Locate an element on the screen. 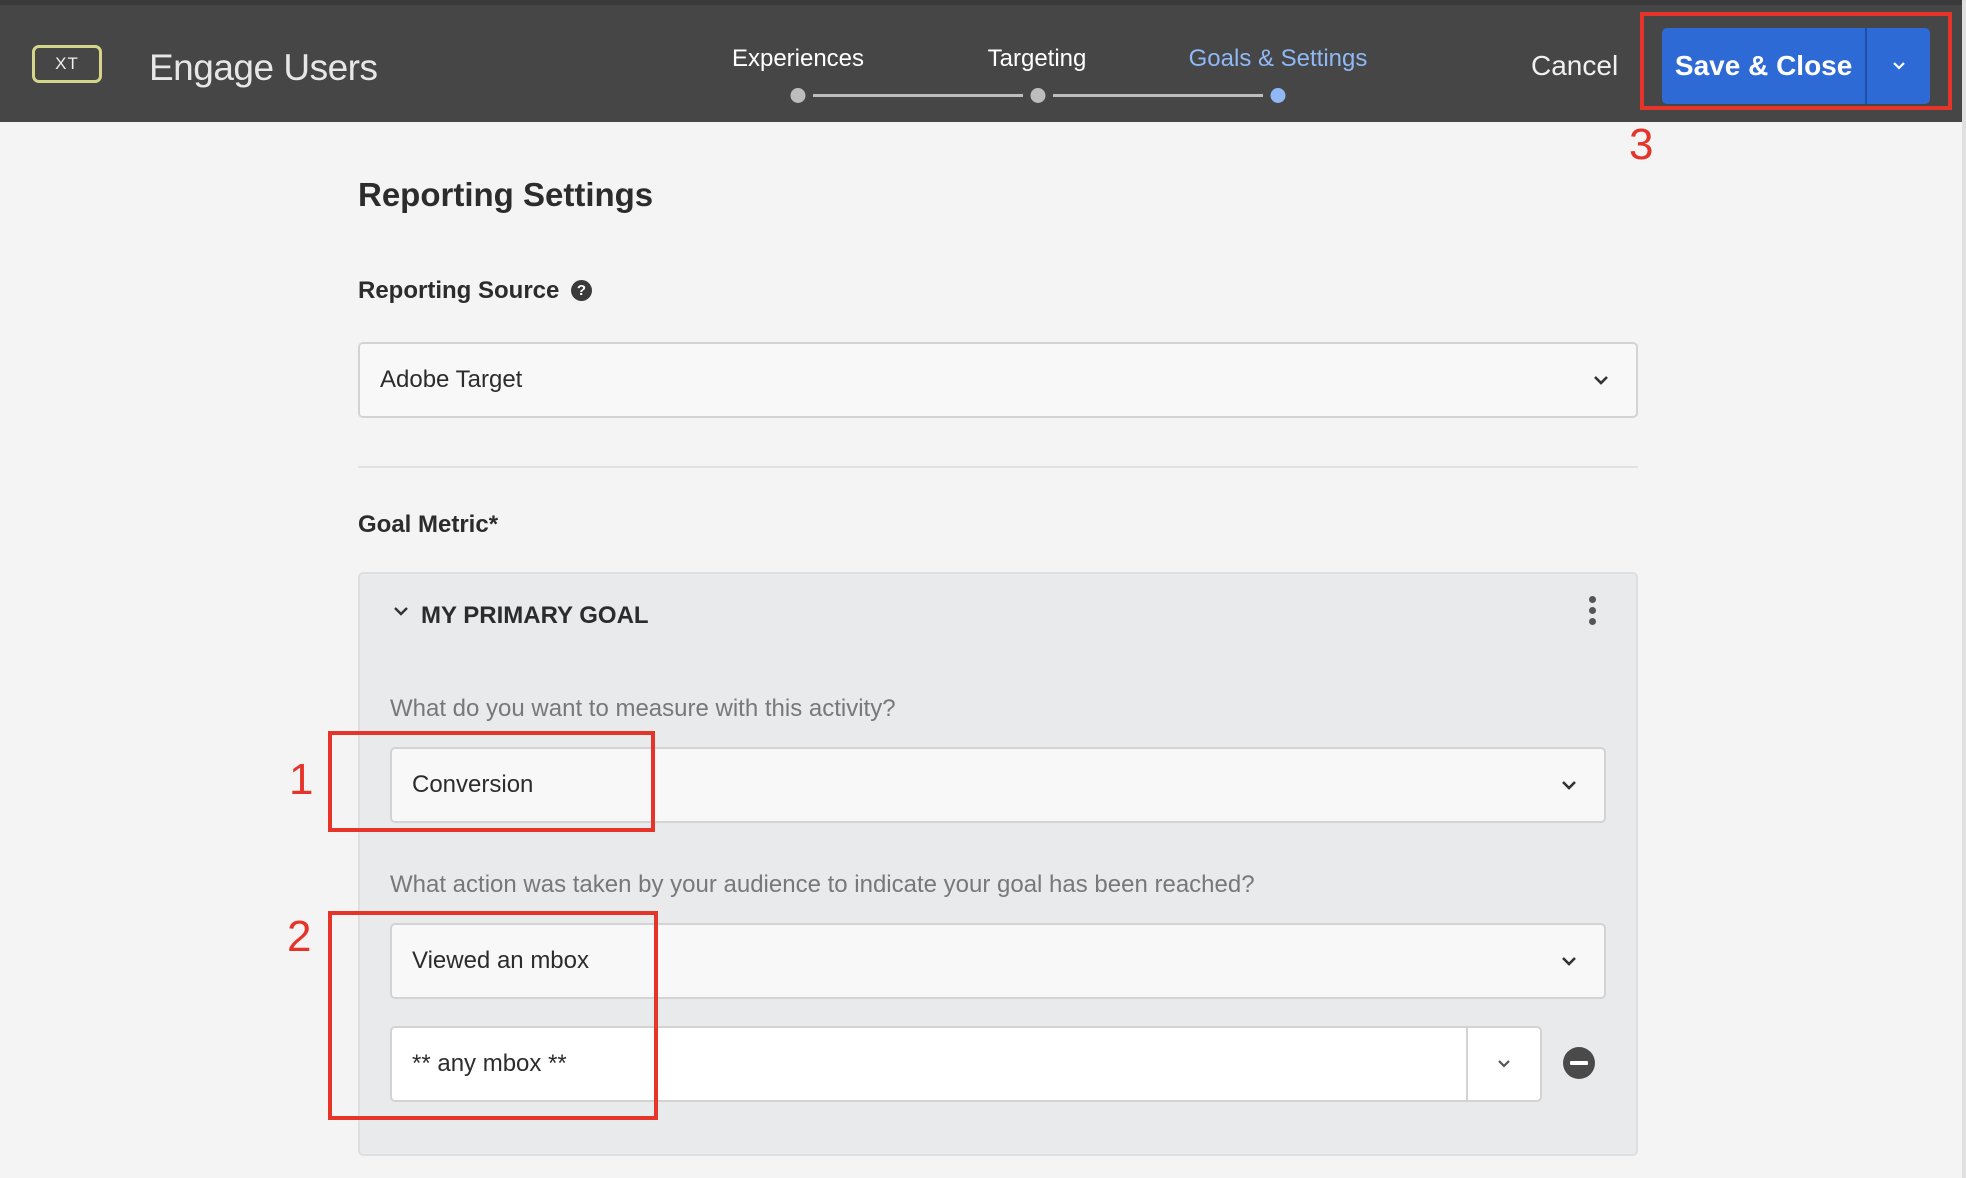 The height and width of the screenshot is (1178, 1966). step-dot-targeting is located at coordinates (1038, 95).